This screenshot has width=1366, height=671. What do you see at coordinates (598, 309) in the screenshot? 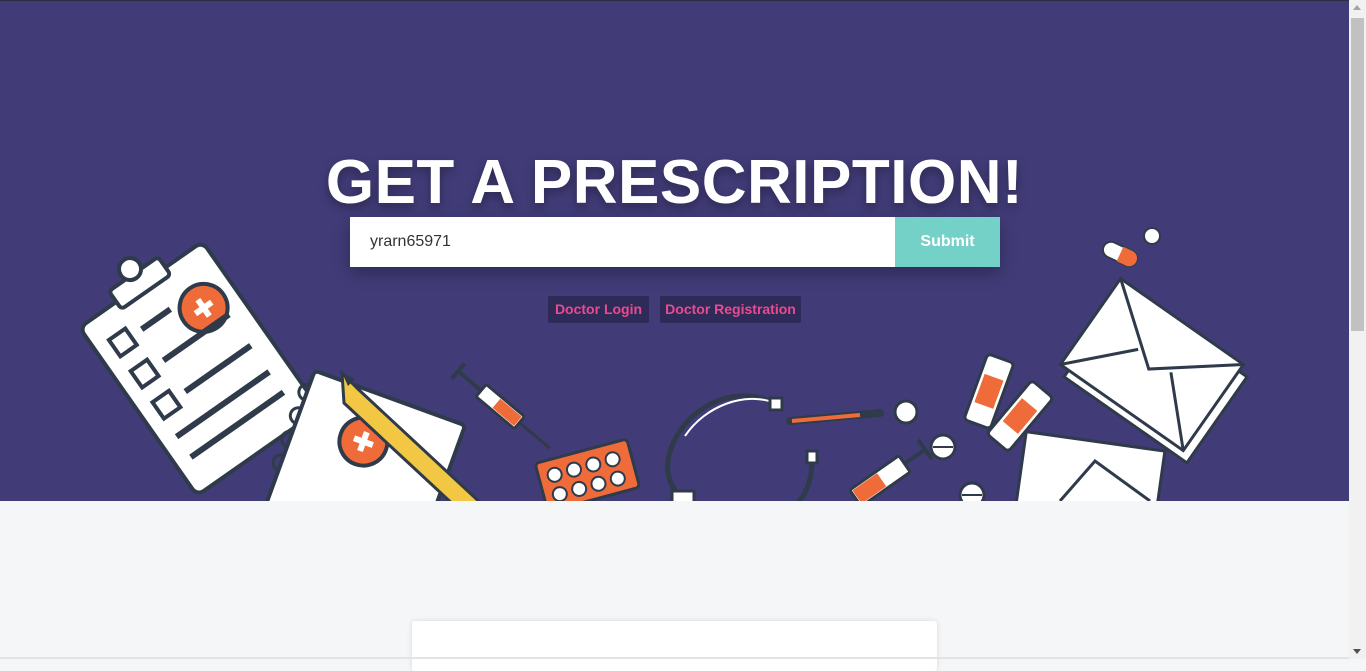
I see `doctor-login-button: Doctor Login` at bounding box center [598, 309].